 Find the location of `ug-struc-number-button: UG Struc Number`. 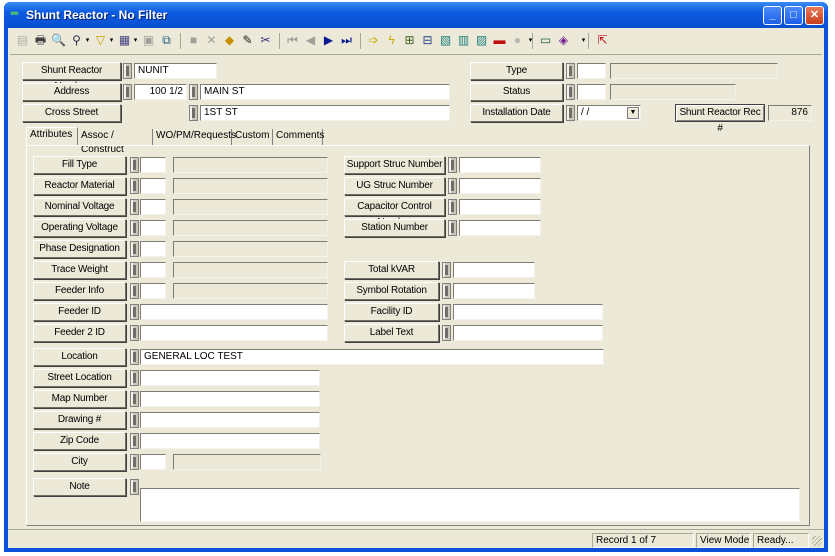

ug-struc-number-button: UG Struc Number is located at coordinates (394, 186).